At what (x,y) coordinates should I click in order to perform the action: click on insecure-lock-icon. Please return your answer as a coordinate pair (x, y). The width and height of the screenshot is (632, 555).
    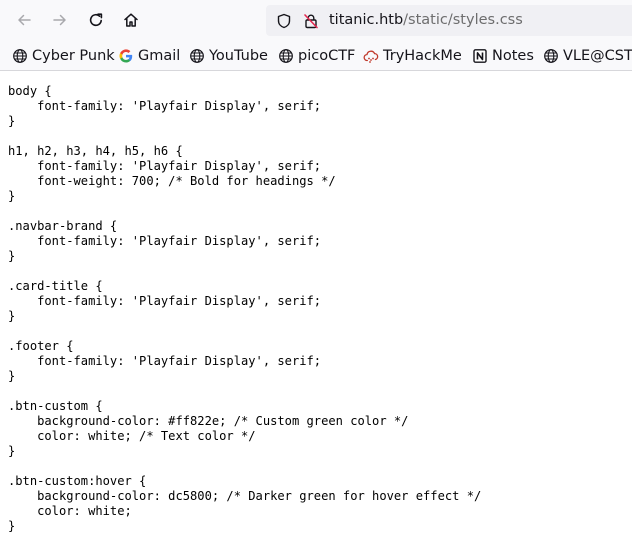
    Looking at the image, I should click on (310, 20).